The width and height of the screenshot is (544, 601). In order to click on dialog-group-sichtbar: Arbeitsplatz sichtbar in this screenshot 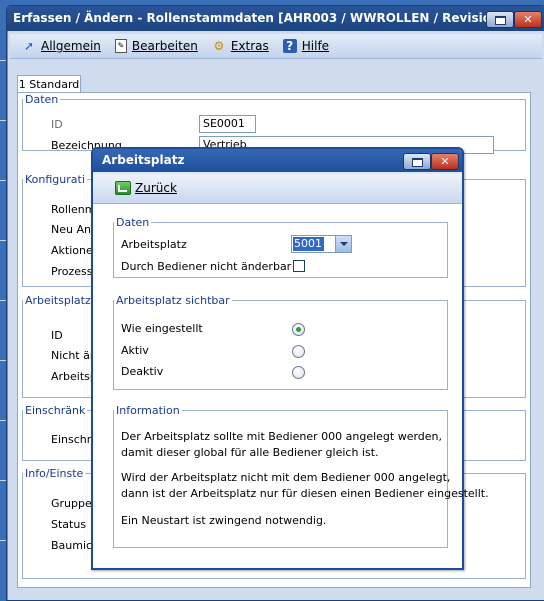, I will do `click(280, 342)`.